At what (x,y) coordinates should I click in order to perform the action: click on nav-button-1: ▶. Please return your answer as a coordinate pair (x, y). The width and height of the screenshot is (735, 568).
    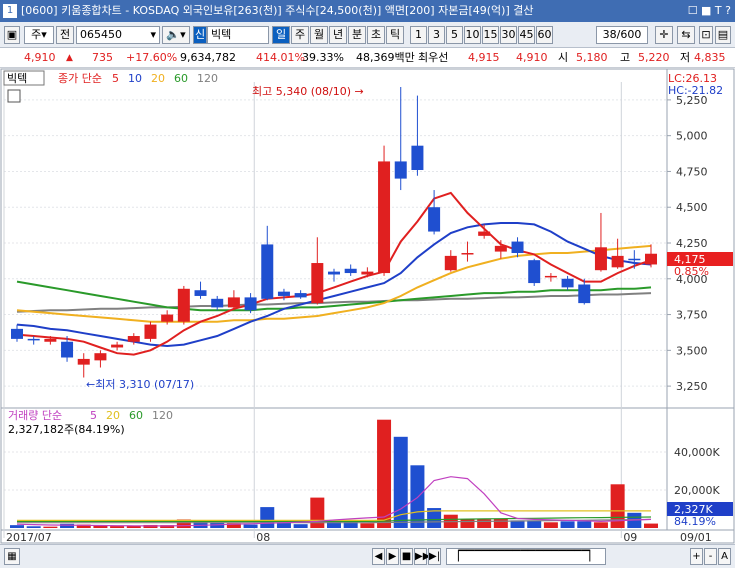
    Looking at the image, I should click on (392, 556).